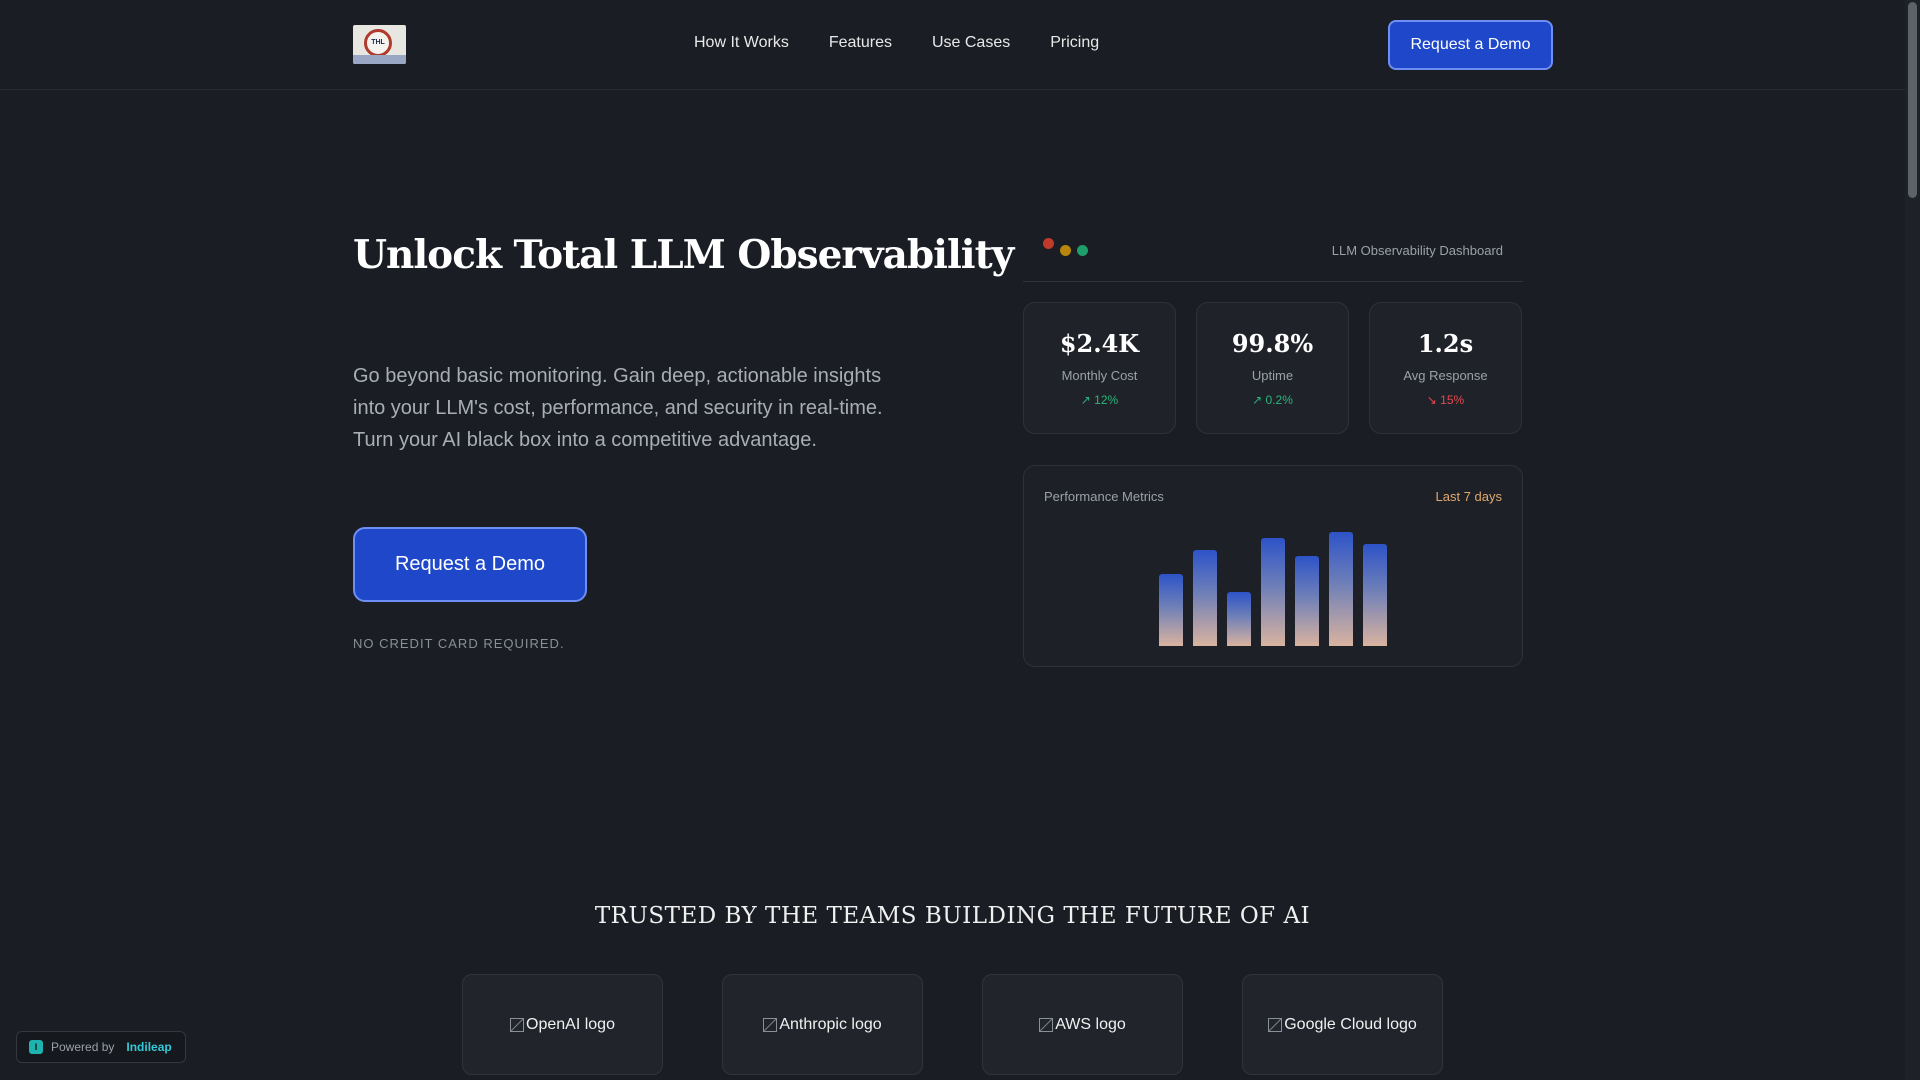  What do you see at coordinates (1082, 250) in the screenshot?
I see `window-dot-green` at bounding box center [1082, 250].